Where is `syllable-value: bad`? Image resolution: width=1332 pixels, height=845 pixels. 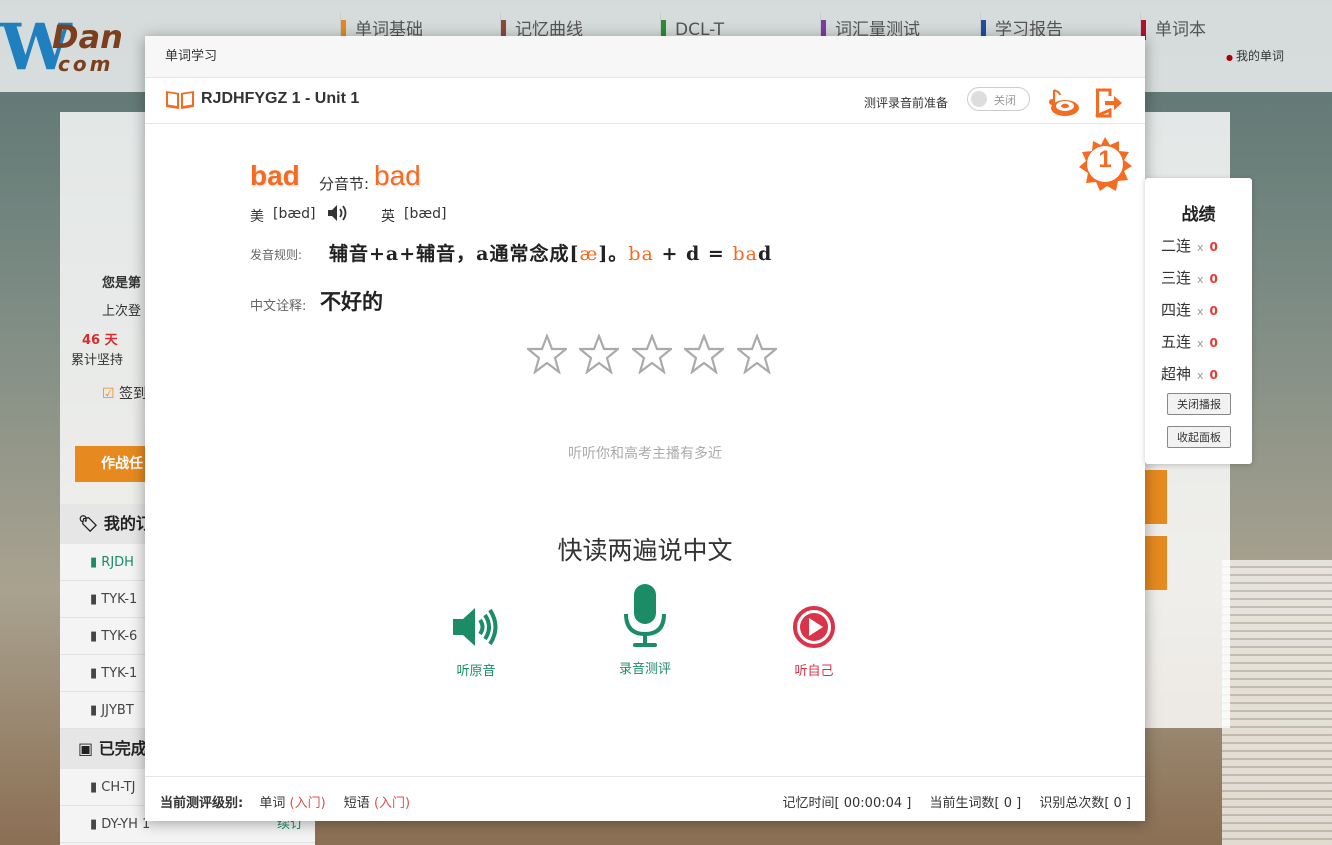
syllable-value: bad is located at coordinates (397, 175).